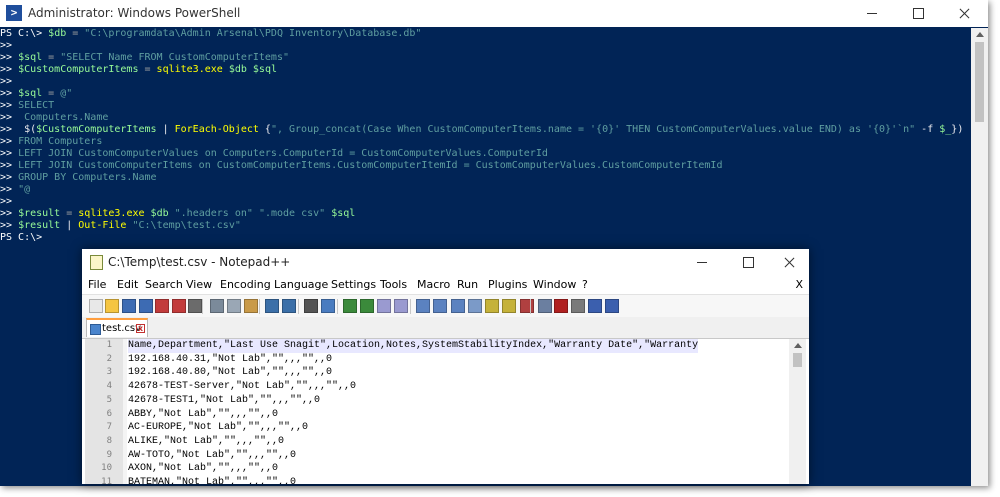 This screenshot has width=1000, height=497. What do you see at coordinates (437, 373) in the screenshot?
I see `editor-line: 3 192.168.40.80,"Not Lab","",,,"",,0` at bounding box center [437, 373].